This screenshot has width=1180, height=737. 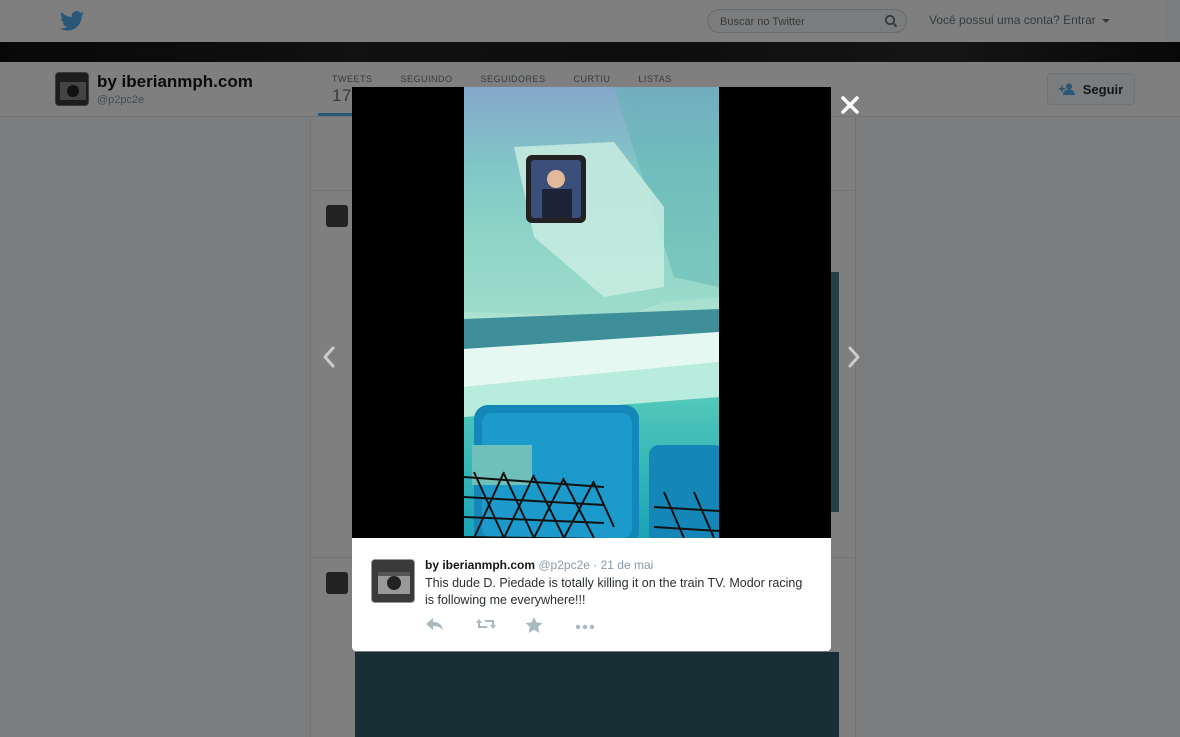 I want to click on tweet-author-name: by iberianmph.com, so click(x=480, y=565).